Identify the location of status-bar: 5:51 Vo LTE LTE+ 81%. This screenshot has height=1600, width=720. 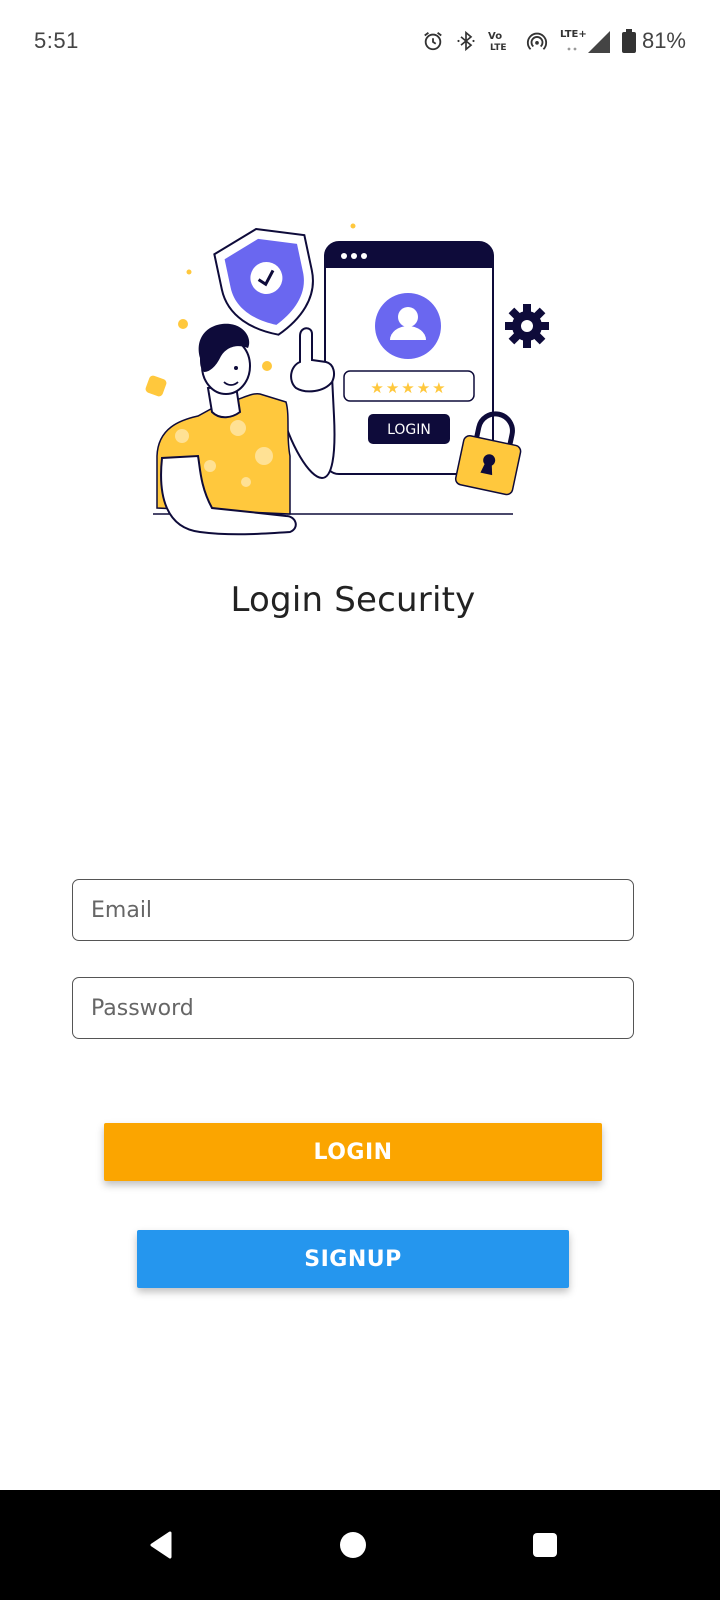
(360, 43).